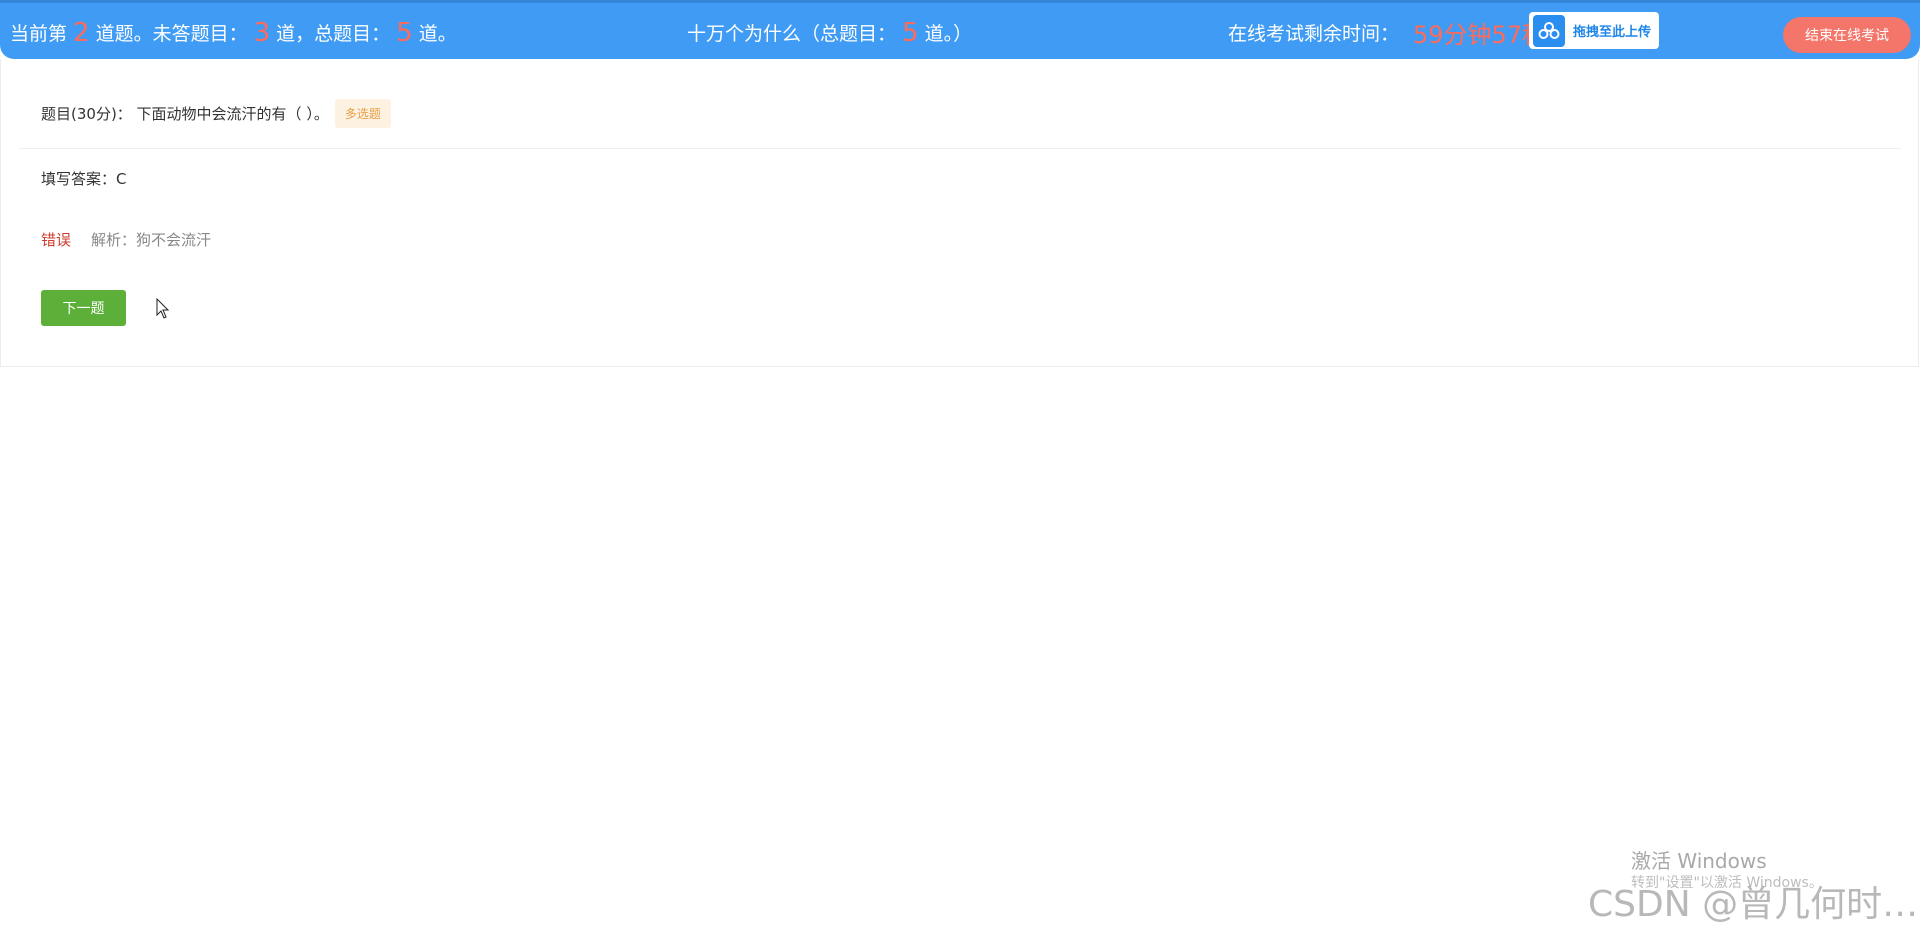 This screenshot has width=1920, height=929. What do you see at coordinates (333, 34) in the screenshot?
I see `unanswered-suffix: 道，总题目：` at bounding box center [333, 34].